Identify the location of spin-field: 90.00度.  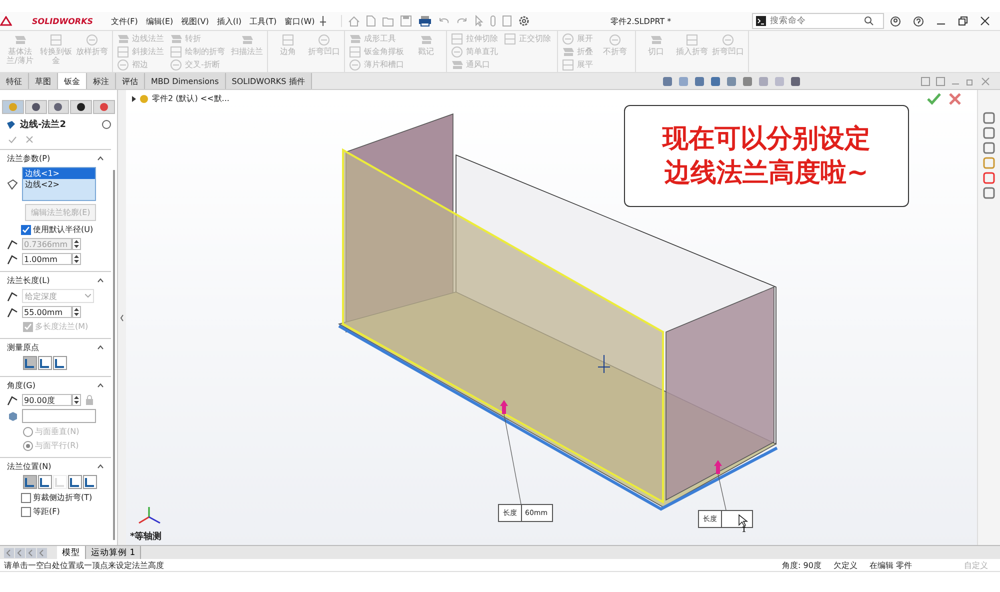
(47, 400).